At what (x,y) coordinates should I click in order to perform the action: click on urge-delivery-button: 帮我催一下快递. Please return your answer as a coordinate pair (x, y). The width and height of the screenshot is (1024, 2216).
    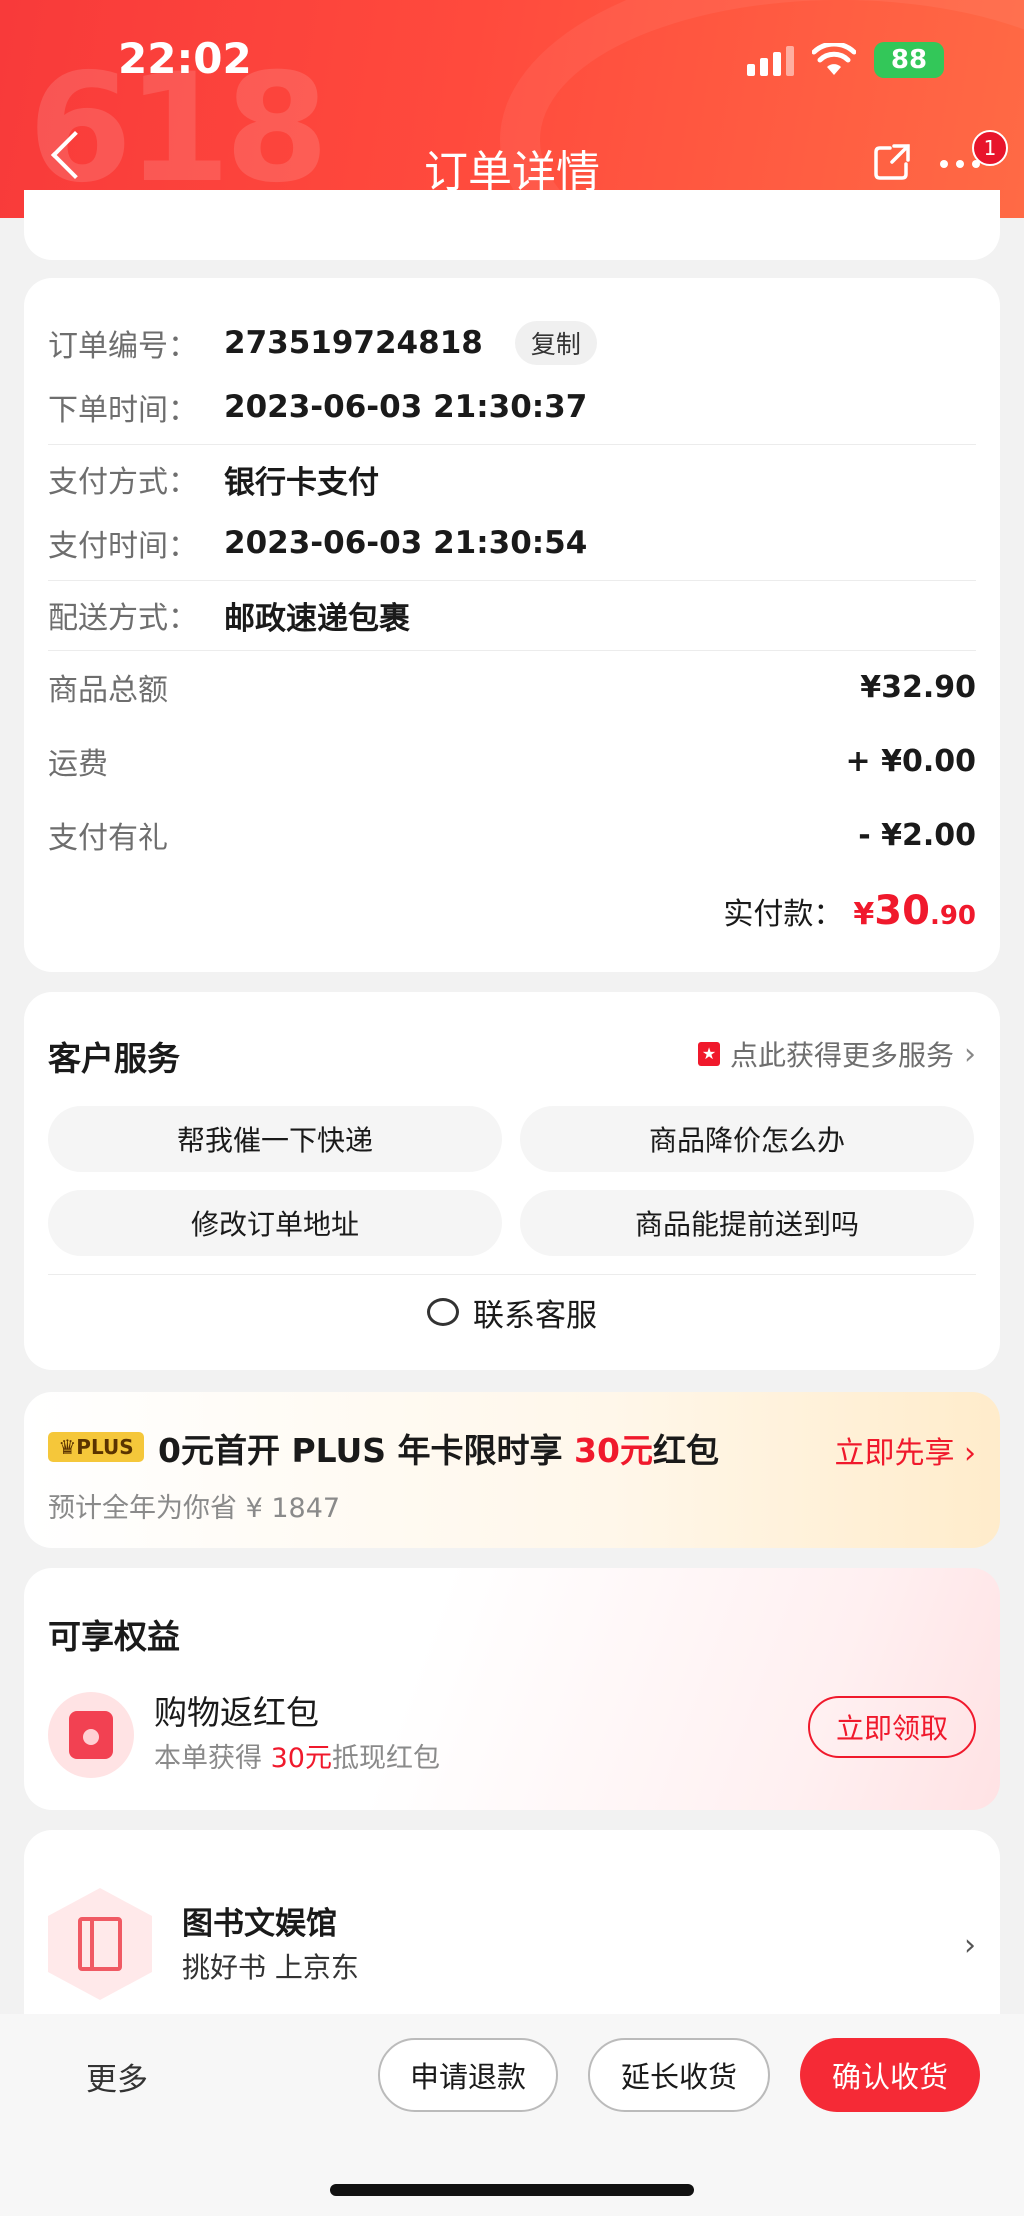
    Looking at the image, I should click on (275, 1139).